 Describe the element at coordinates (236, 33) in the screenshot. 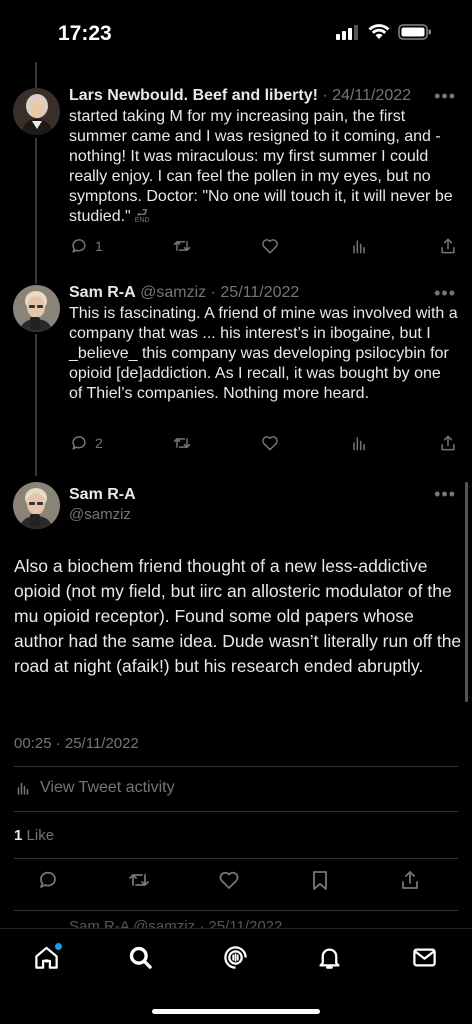

I see `status-bar: 17:23` at that location.